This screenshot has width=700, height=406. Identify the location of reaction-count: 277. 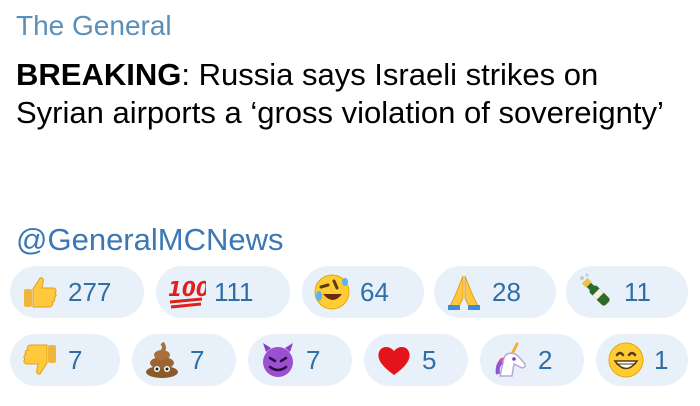
(90, 292).